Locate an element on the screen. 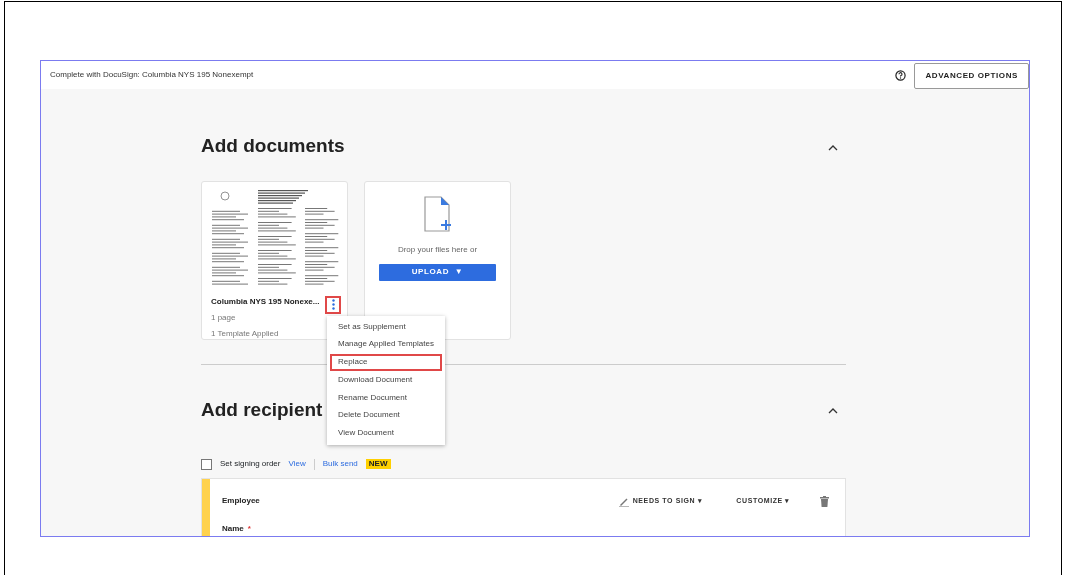 This screenshot has width=1065, height=575. menu-item: Set as Supplement is located at coordinates (386, 327).